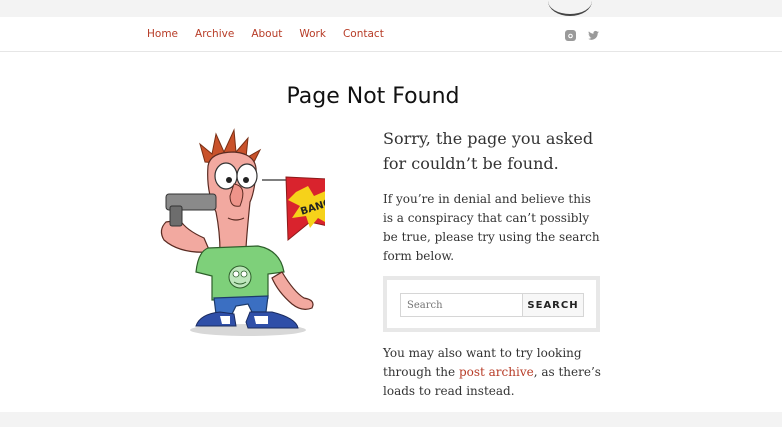 The height and width of the screenshot is (427, 782). I want to click on post-archive-link: post archive, so click(496, 372).